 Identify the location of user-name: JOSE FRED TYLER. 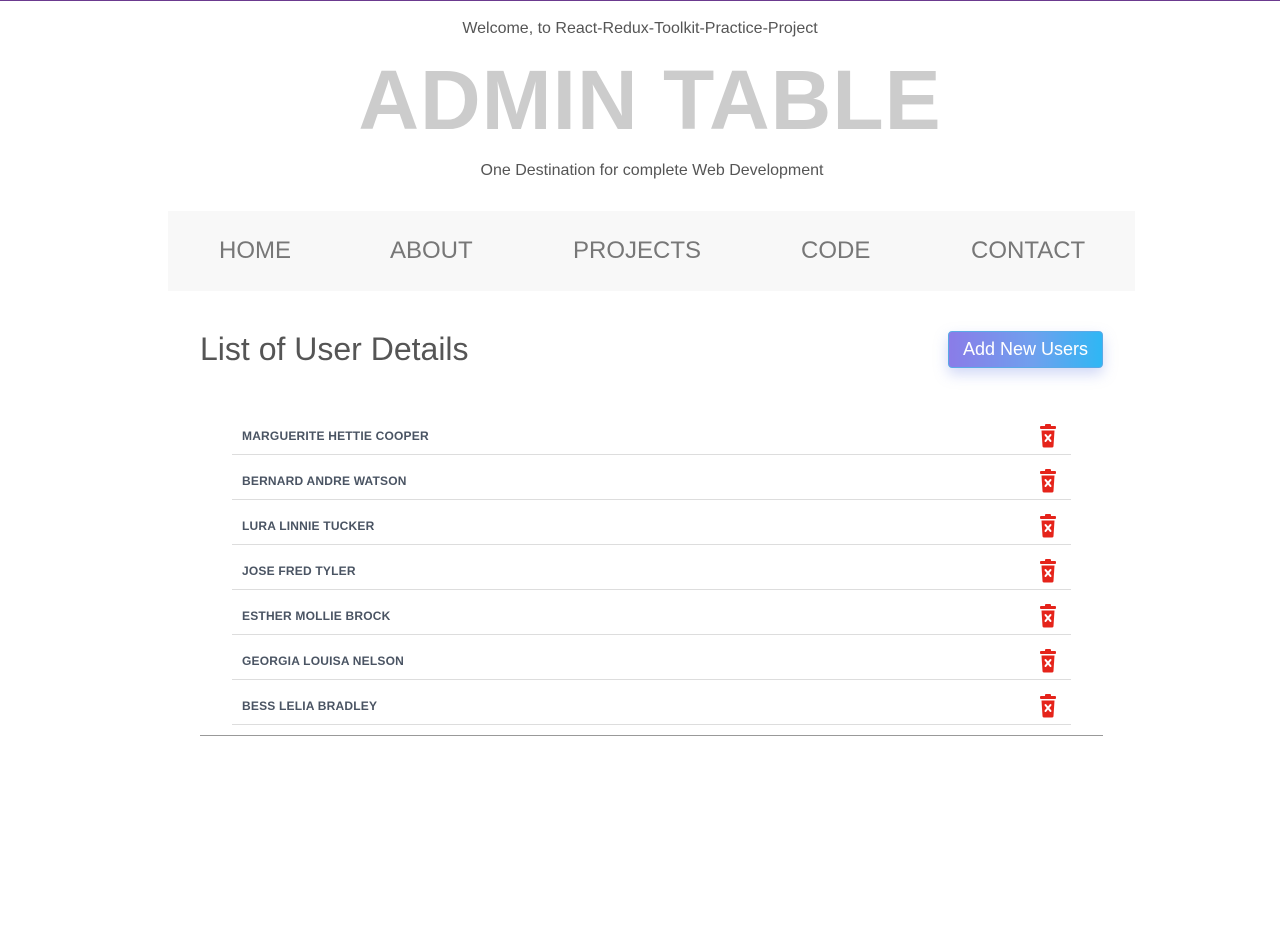
(299, 571).